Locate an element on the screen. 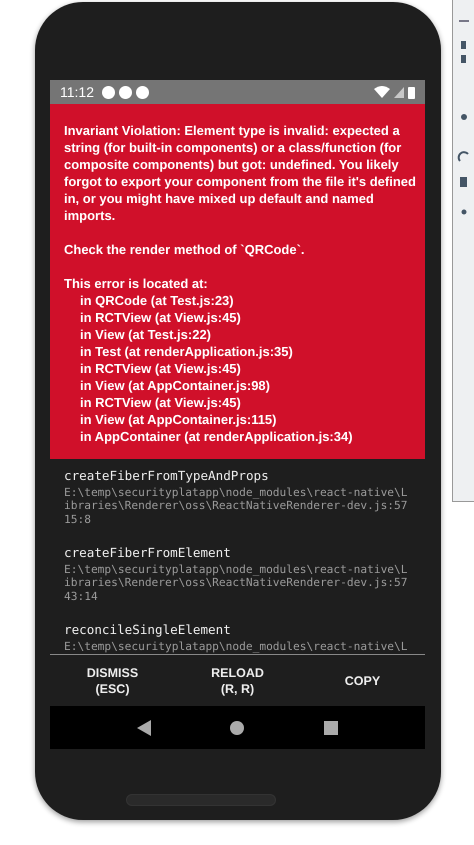  recents-icon is located at coordinates (331, 727).